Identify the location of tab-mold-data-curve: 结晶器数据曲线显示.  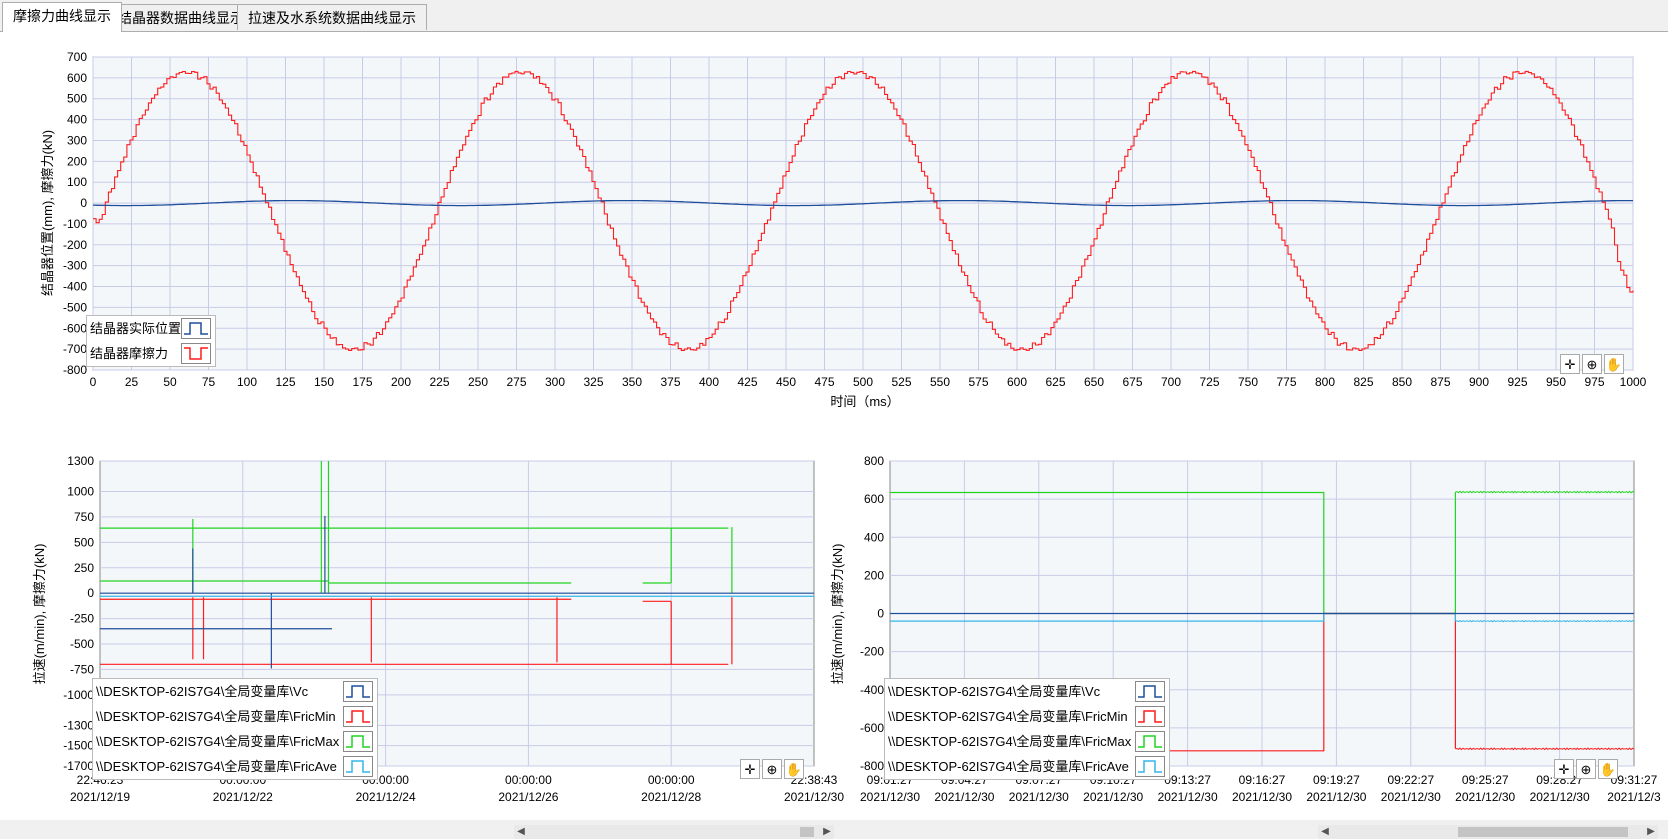
(181, 17).